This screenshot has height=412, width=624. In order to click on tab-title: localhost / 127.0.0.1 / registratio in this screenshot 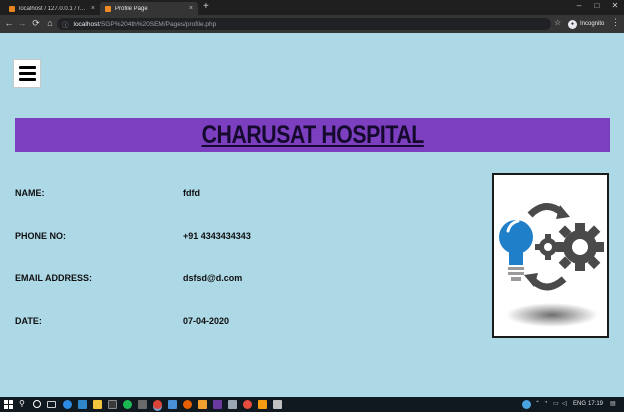, I will do `click(53, 8)`.